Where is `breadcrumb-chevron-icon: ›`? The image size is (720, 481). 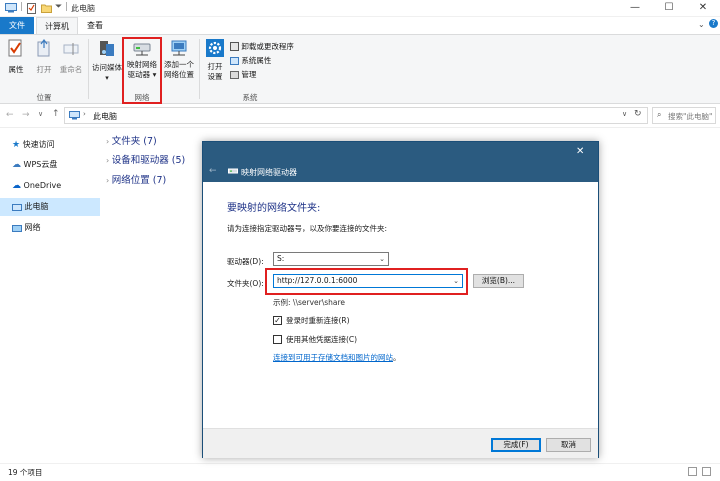
breadcrumb-chevron-icon: › is located at coordinates (84, 114).